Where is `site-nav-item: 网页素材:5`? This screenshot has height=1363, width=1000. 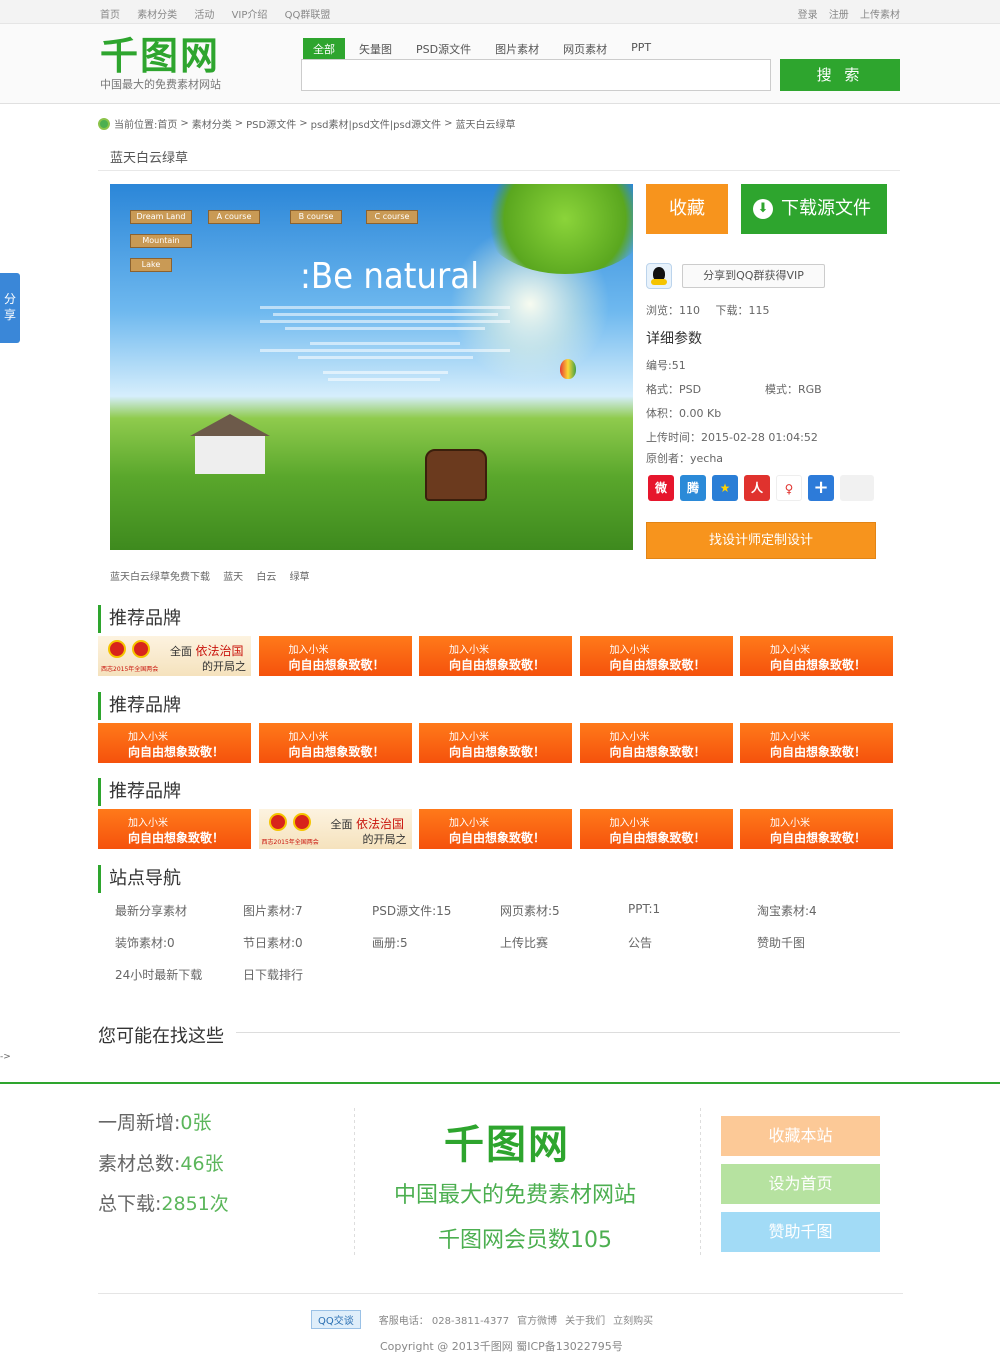
site-nav-item: 网页素材:5 is located at coordinates (530, 910).